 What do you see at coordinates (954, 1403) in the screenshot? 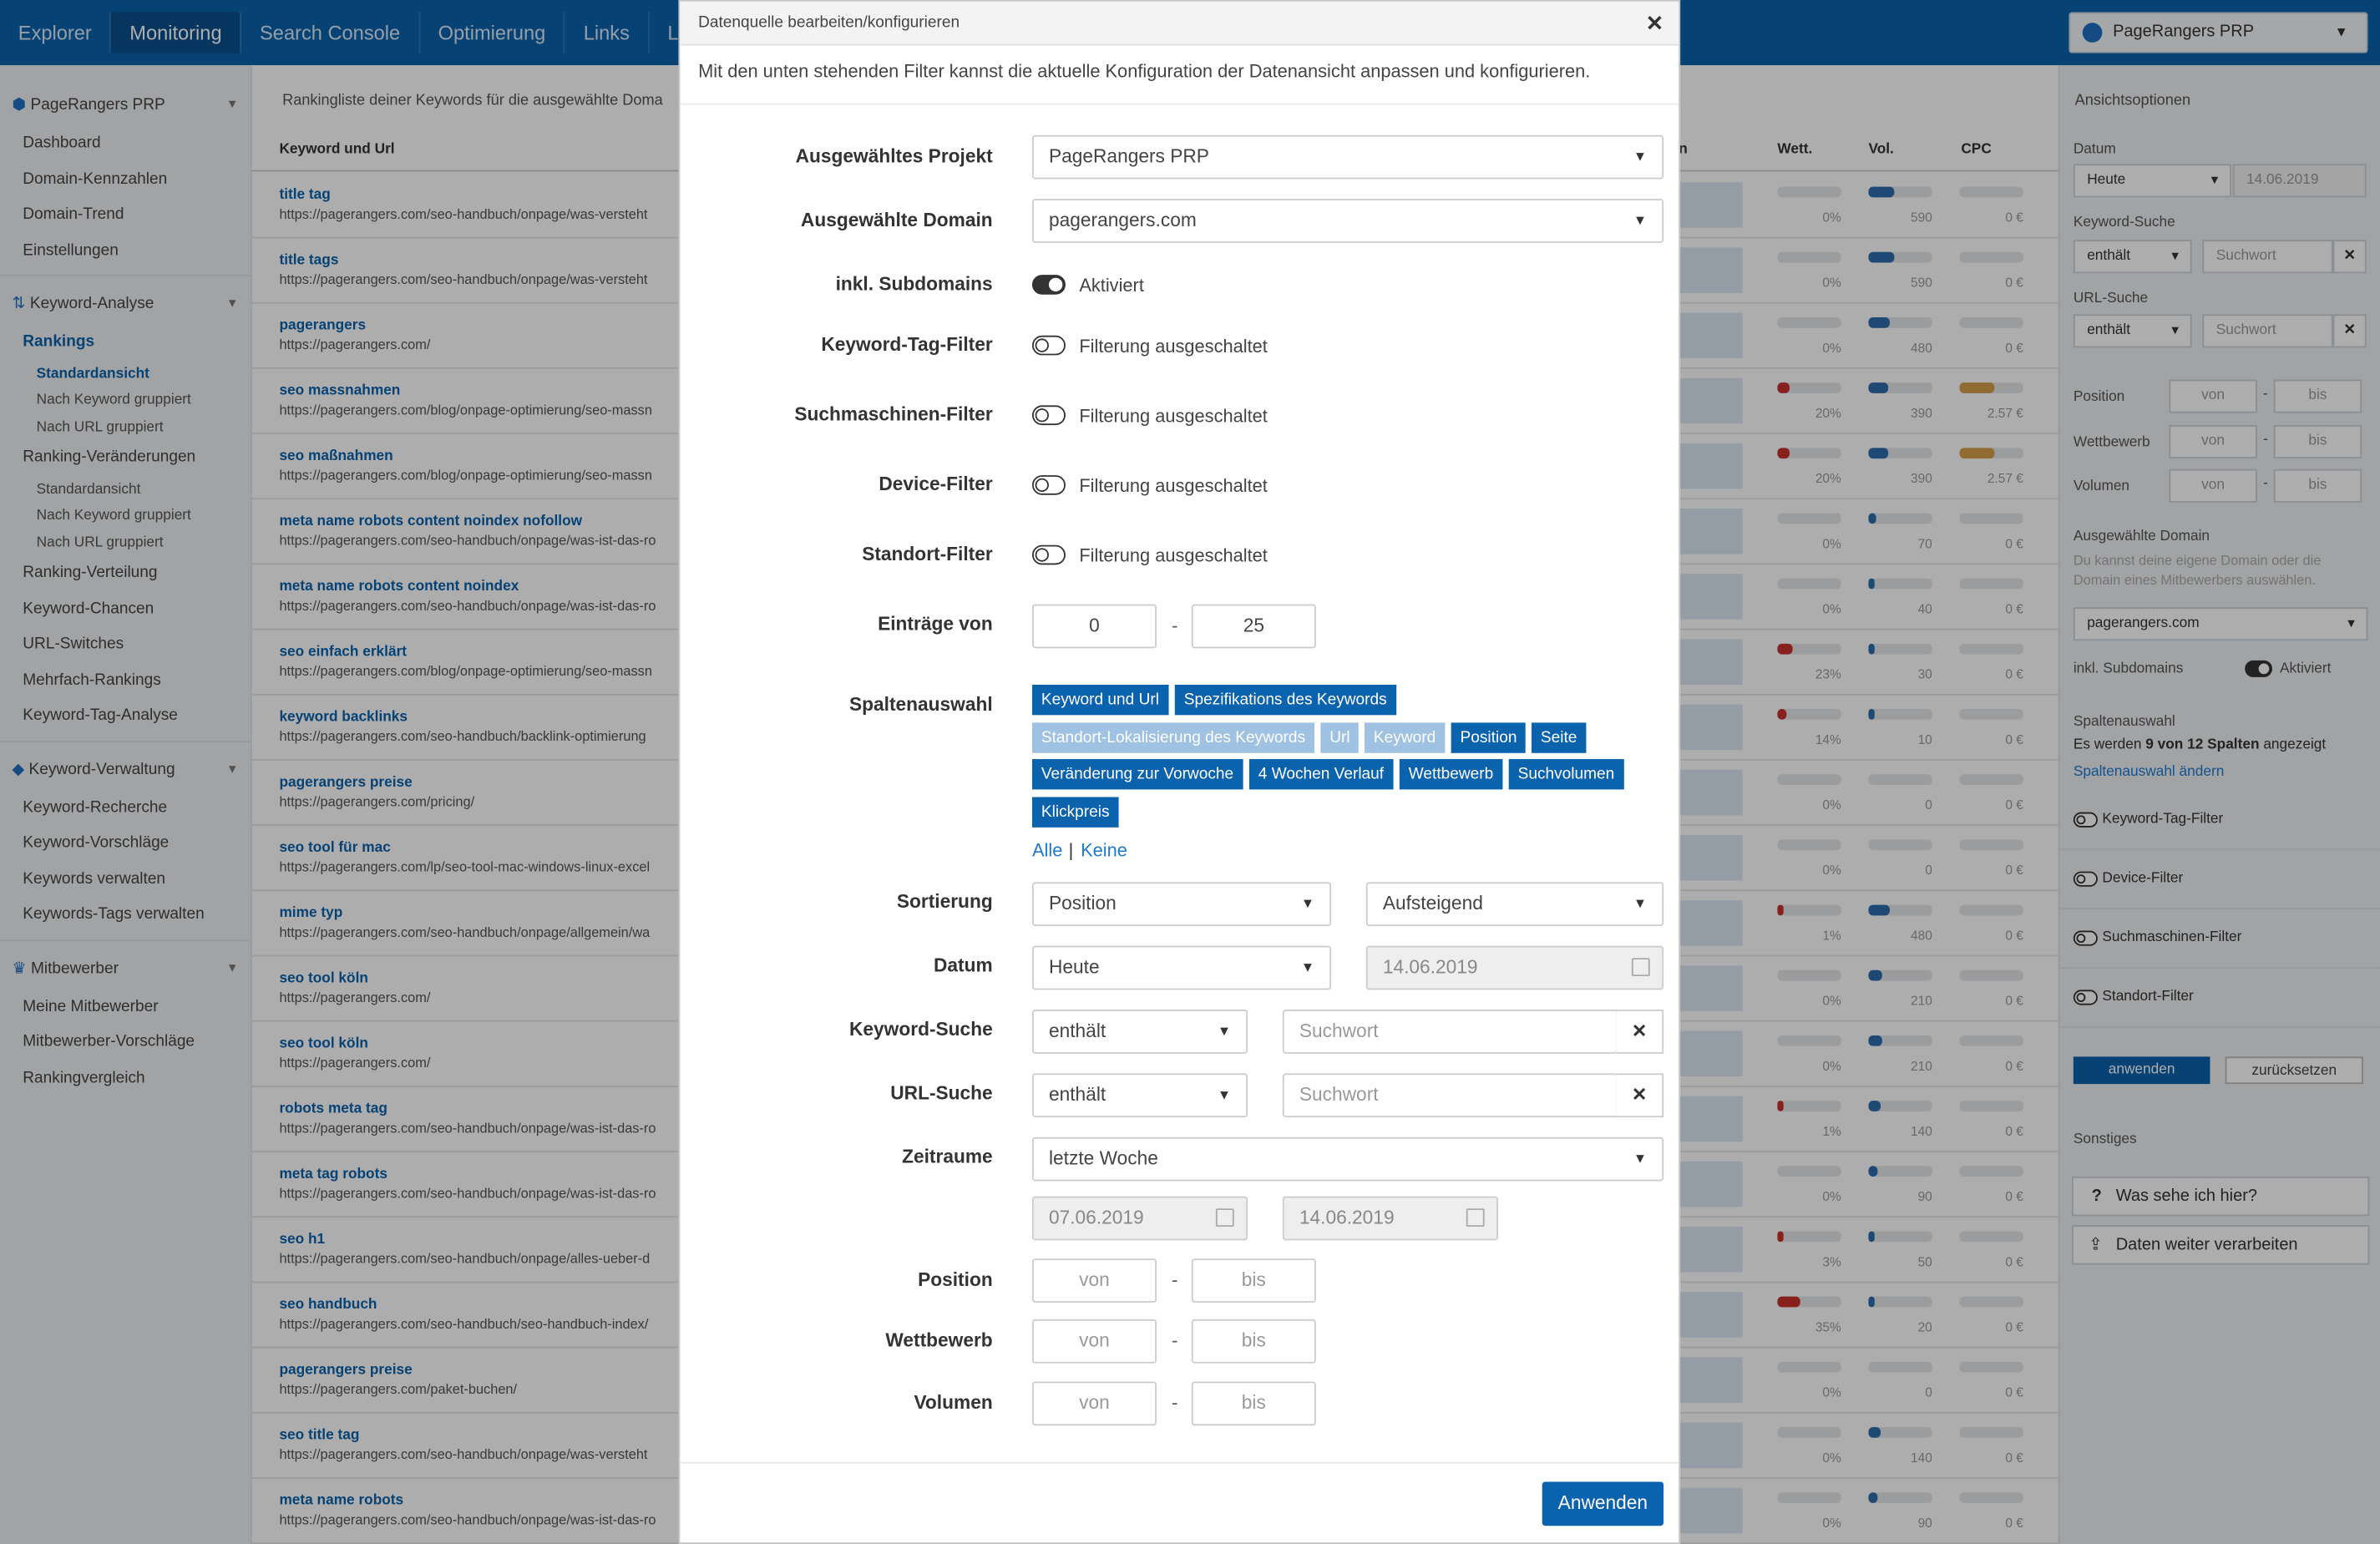
I see `volumen-label: Volumen` at bounding box center [954, 1403].